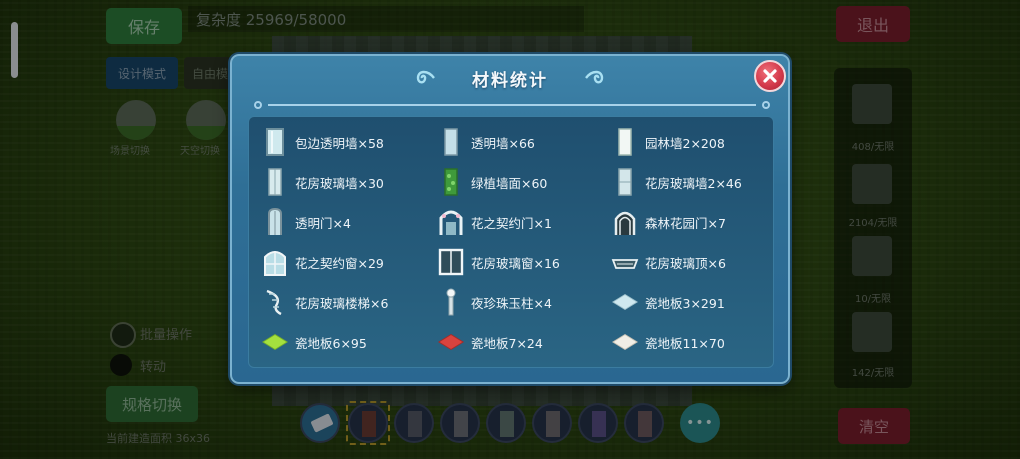 The image size is (1020, 459). What do you see at coordinates (625, 182) in the screenshot?
I see `greenhouse-wall2-icon` at bounding box center [625, 182].